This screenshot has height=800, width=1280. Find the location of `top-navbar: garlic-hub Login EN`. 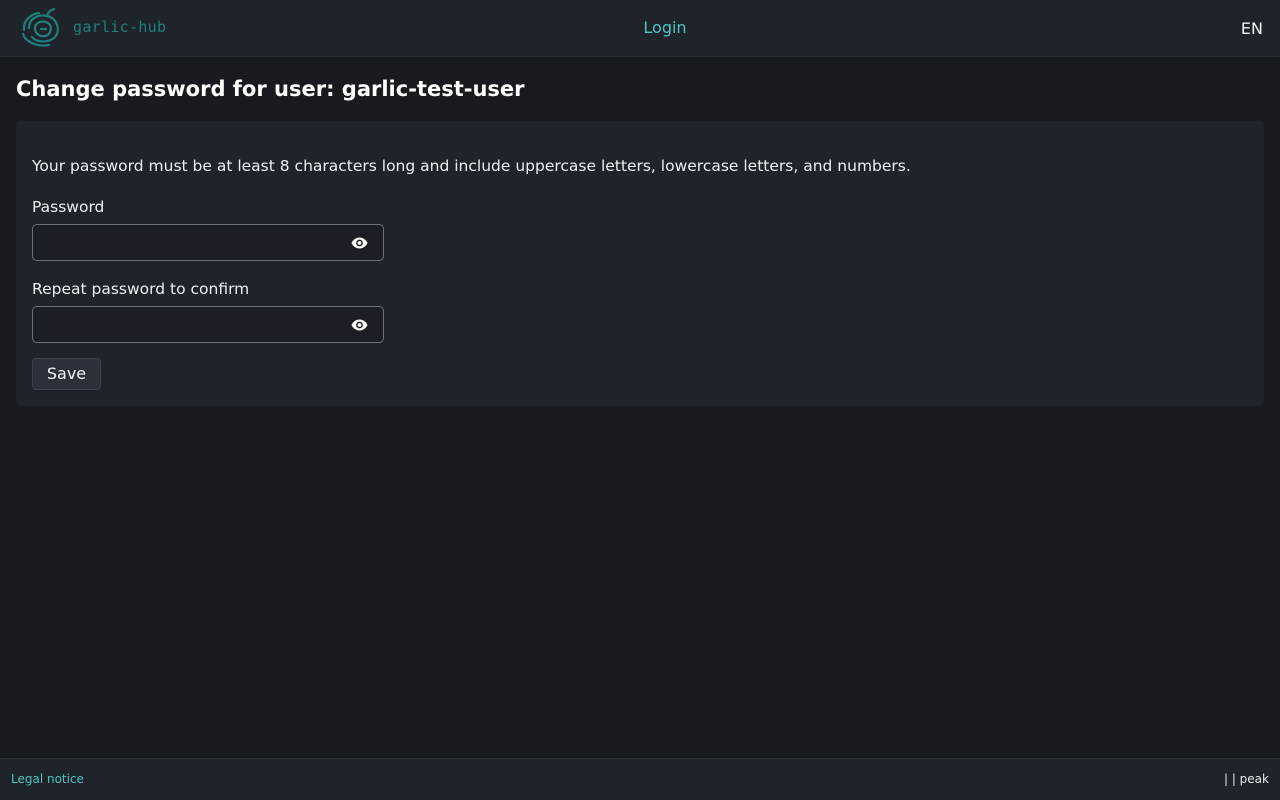

top-navbar: garlic-hub Login EN is located at coordinates (640, 28).